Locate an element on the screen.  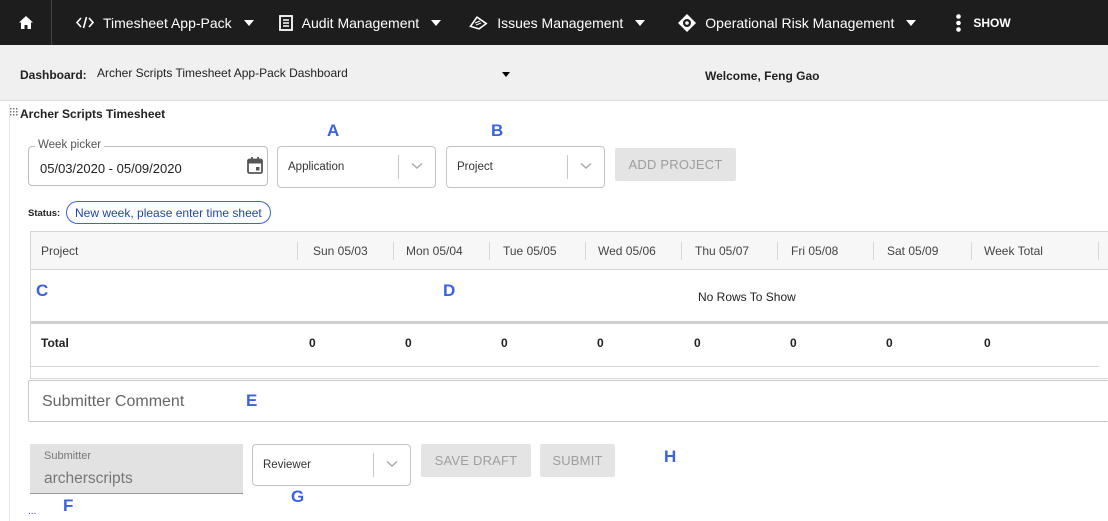
total-tue: 0 is located at coordinates (504, 343).